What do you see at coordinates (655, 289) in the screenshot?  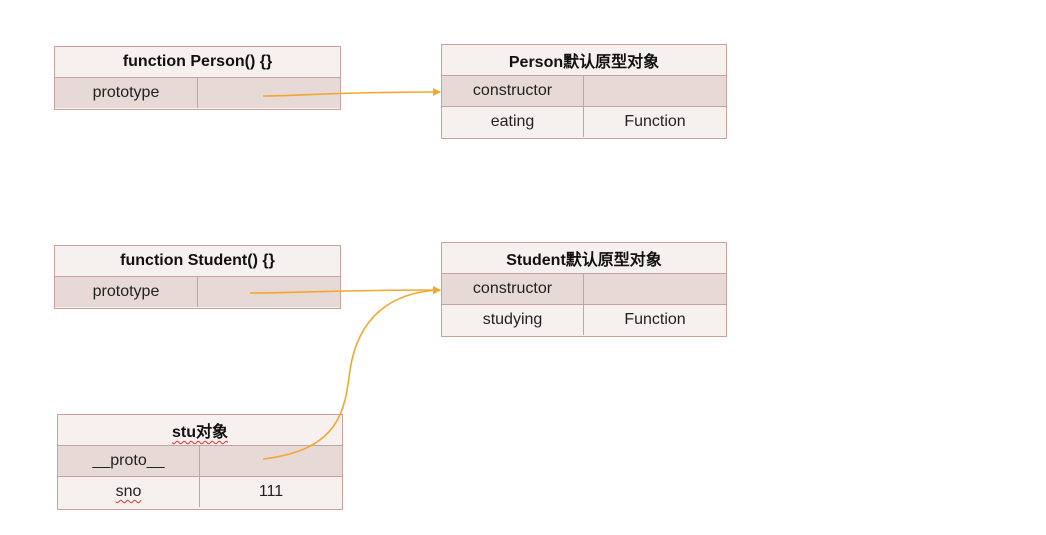 I see `student-proto-constructor-value` at bounding box center [655, 289].